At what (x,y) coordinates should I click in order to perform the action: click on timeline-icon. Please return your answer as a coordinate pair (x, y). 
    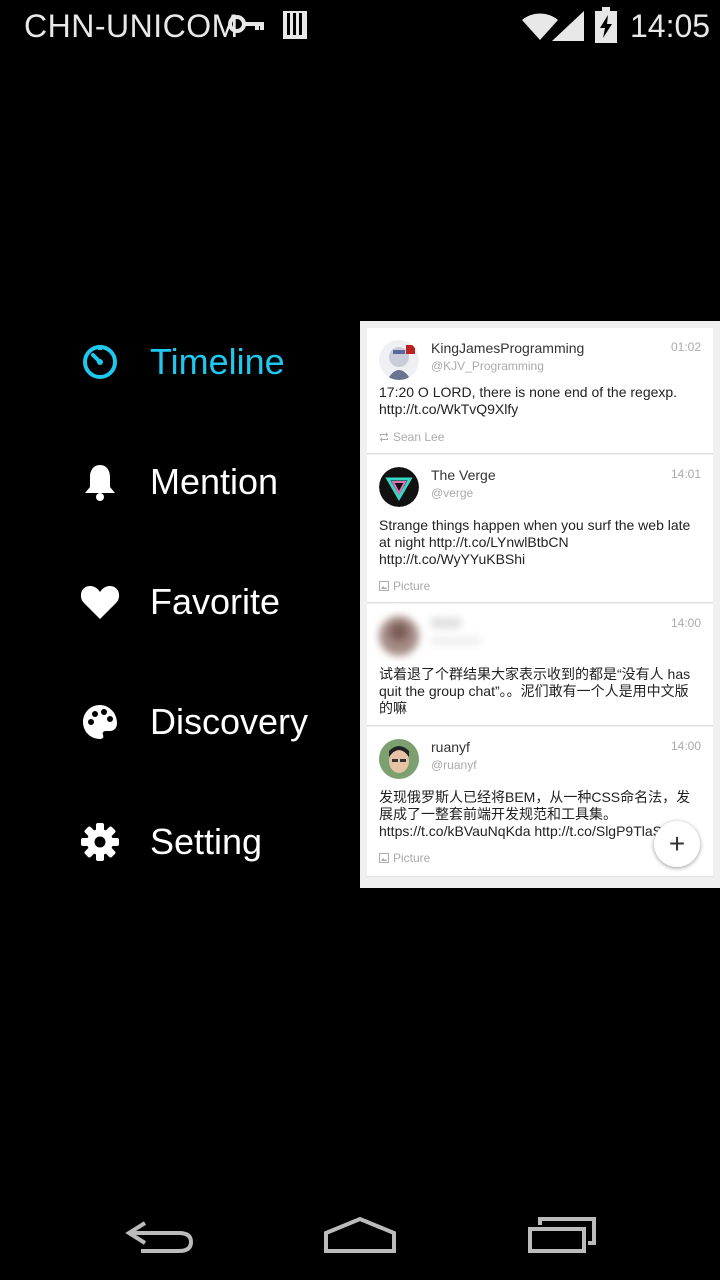
    Looking at the image, I should click on (100, 362).